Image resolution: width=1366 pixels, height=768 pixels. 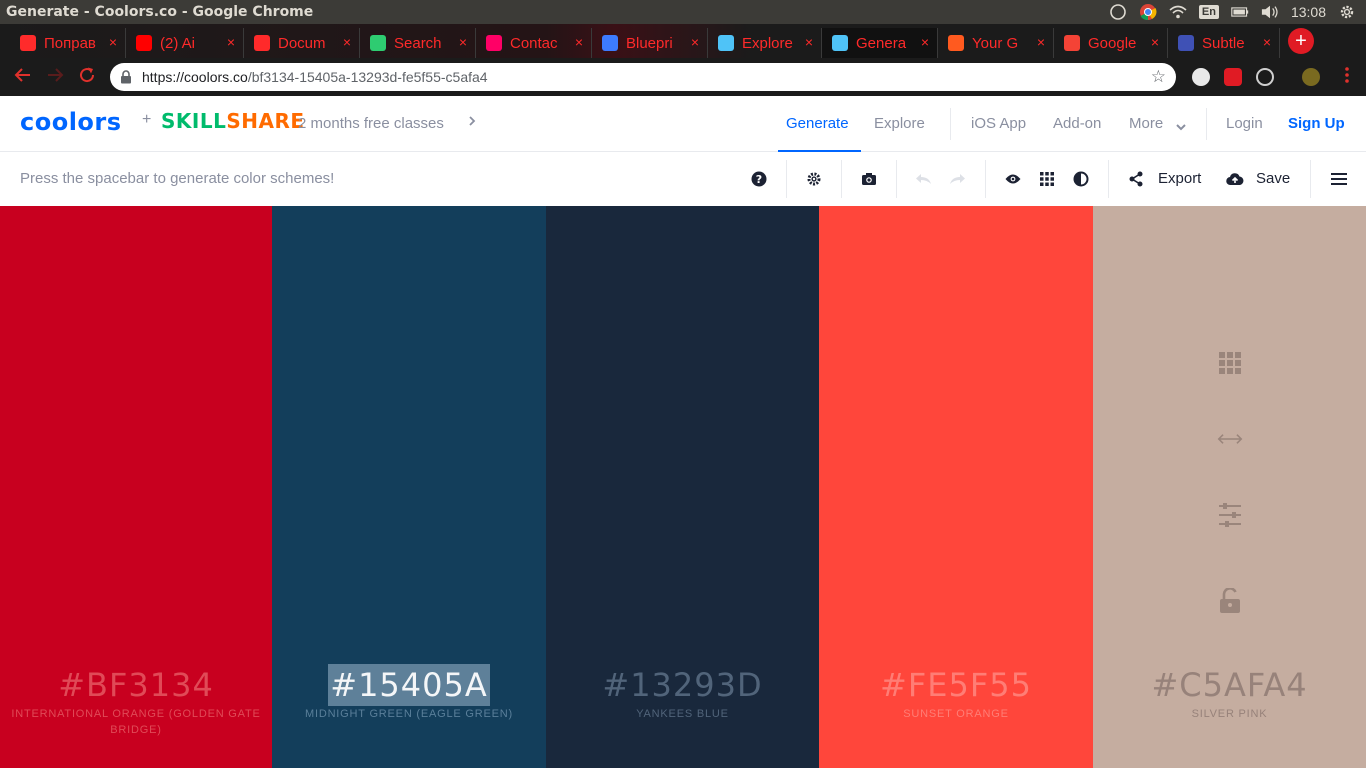 What do you see at coordinates (817, 123) in the screenshot?
I see `nav-generate: Generate` at bounding box center [817, 123].